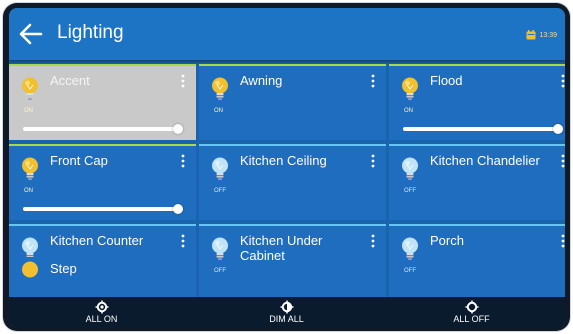 The height and width of the screenshot is (334, 573). What do you see at coordinates (102, 267) in the screenshot?
I see `light-tile-partial: Step` at bounding box center [102, 267].